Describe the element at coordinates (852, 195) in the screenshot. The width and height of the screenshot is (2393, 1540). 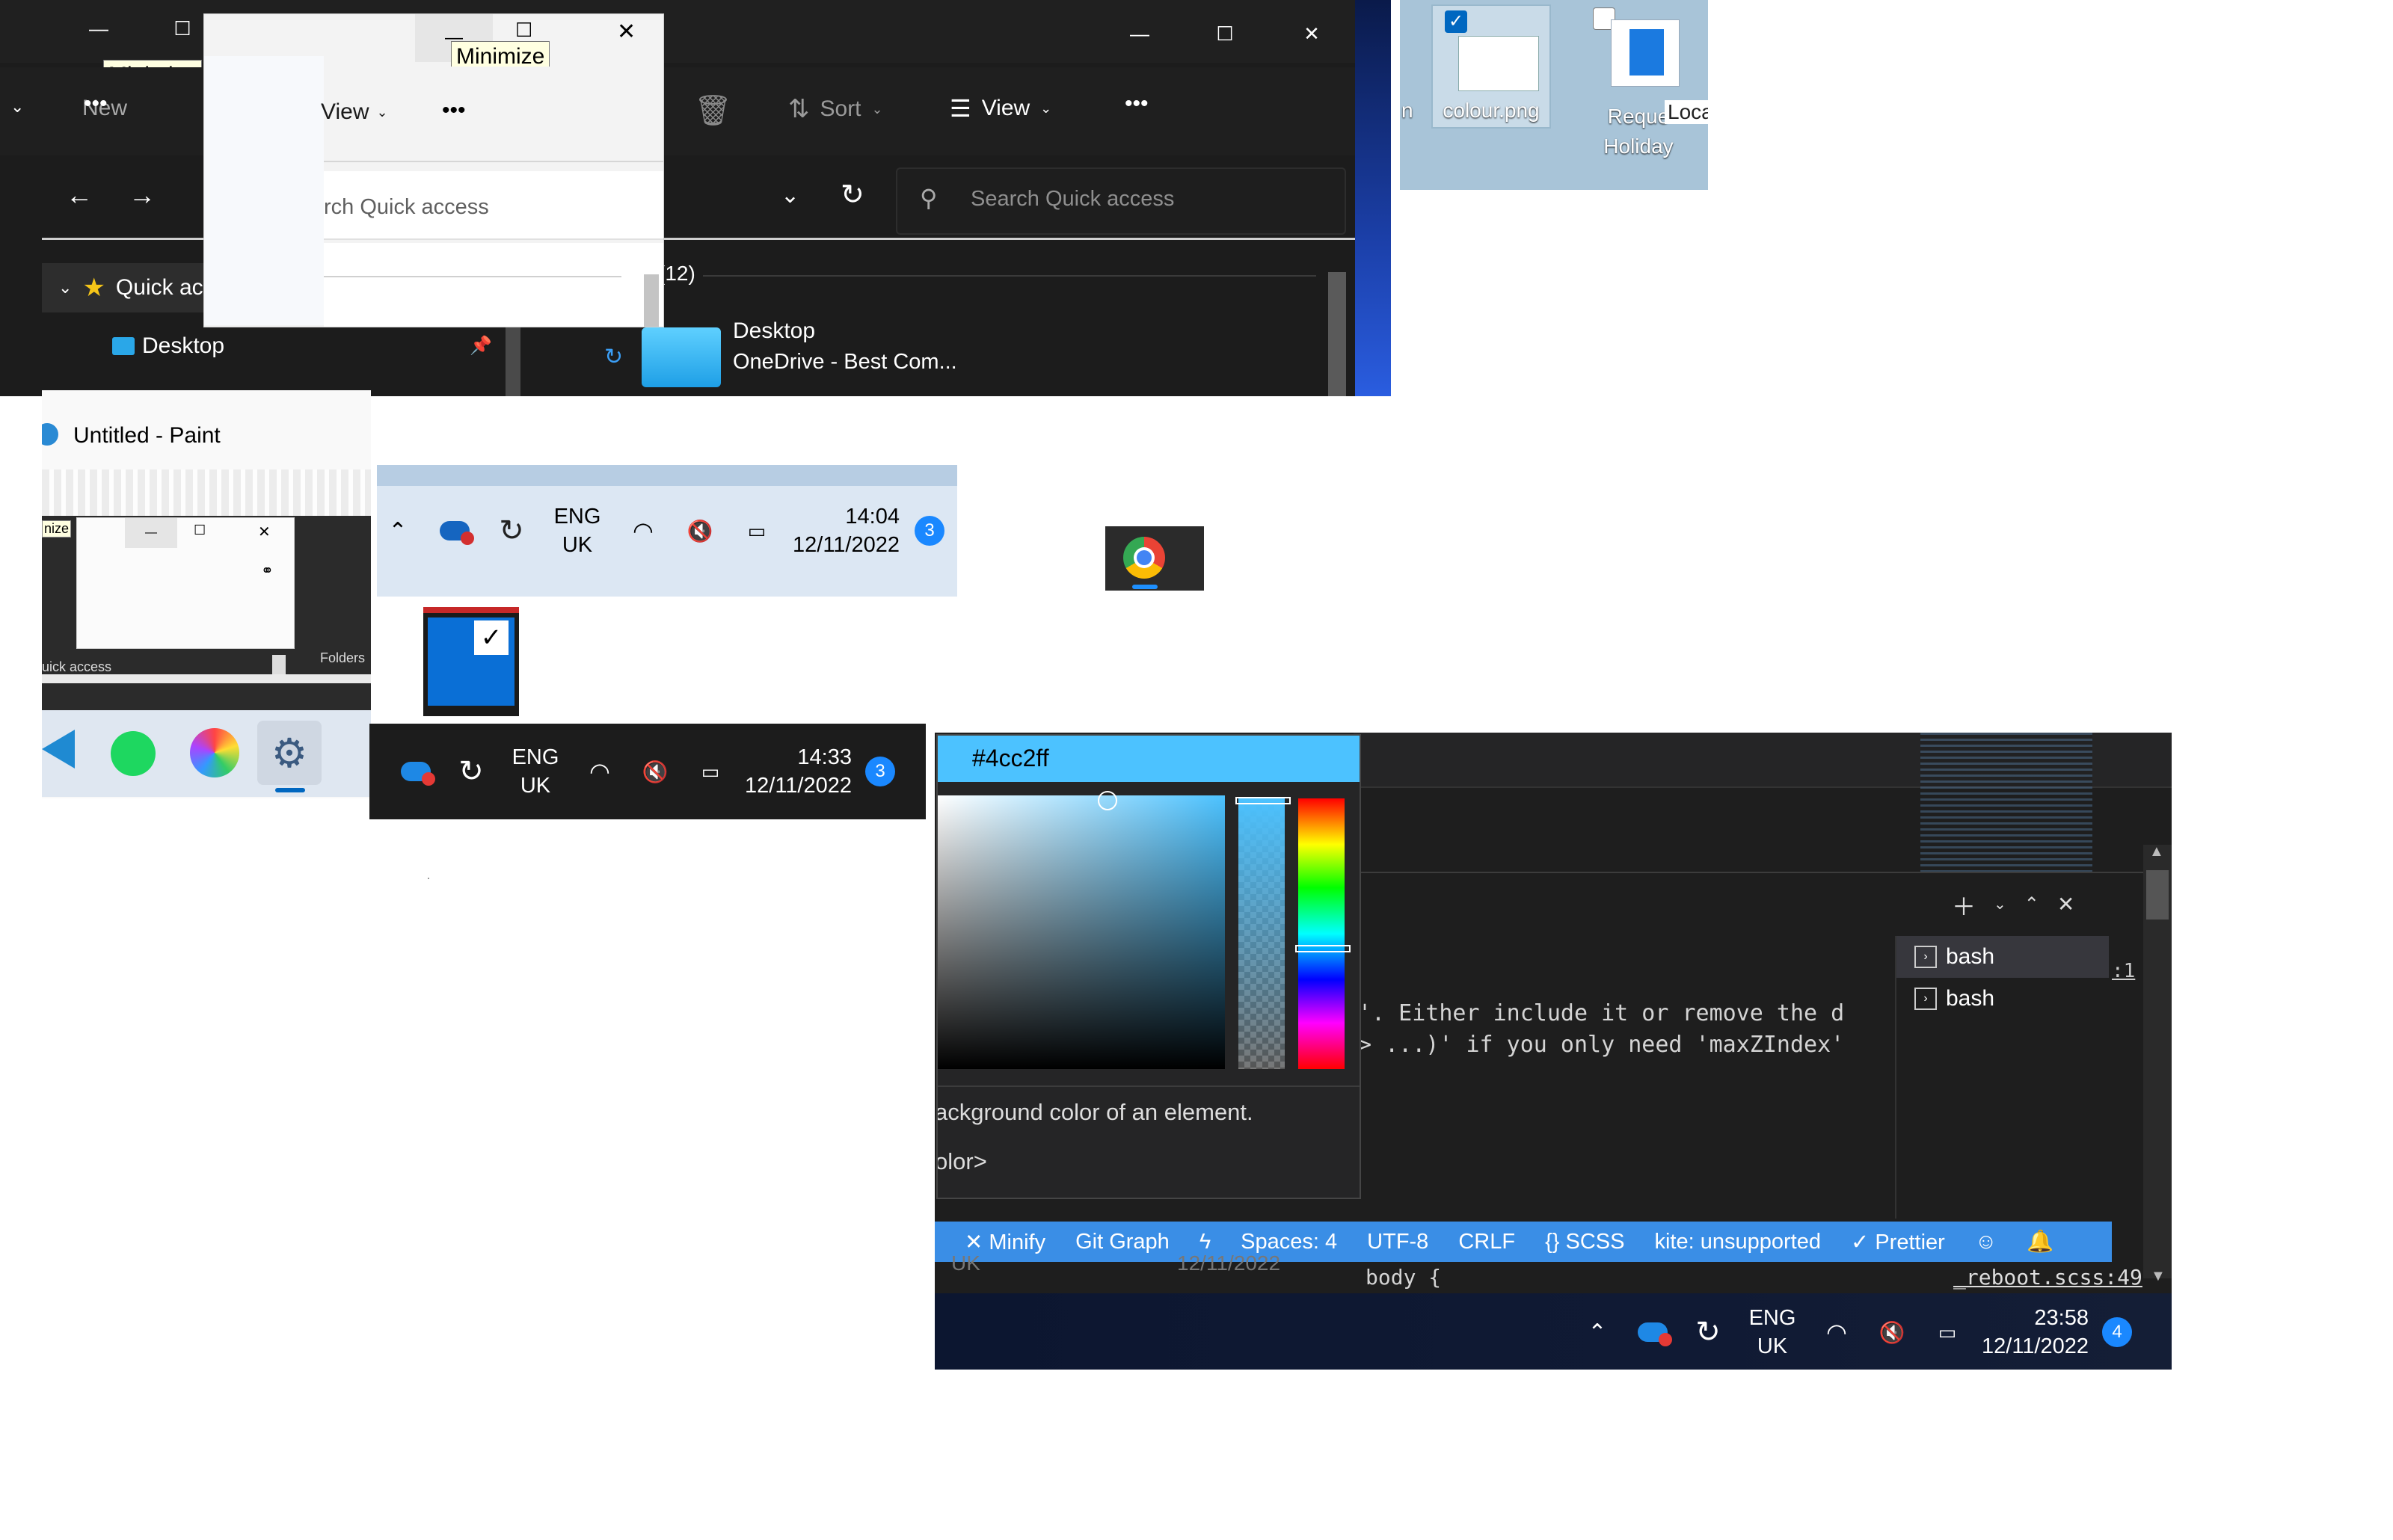
I see `refresh-icon: ↻` at that location.